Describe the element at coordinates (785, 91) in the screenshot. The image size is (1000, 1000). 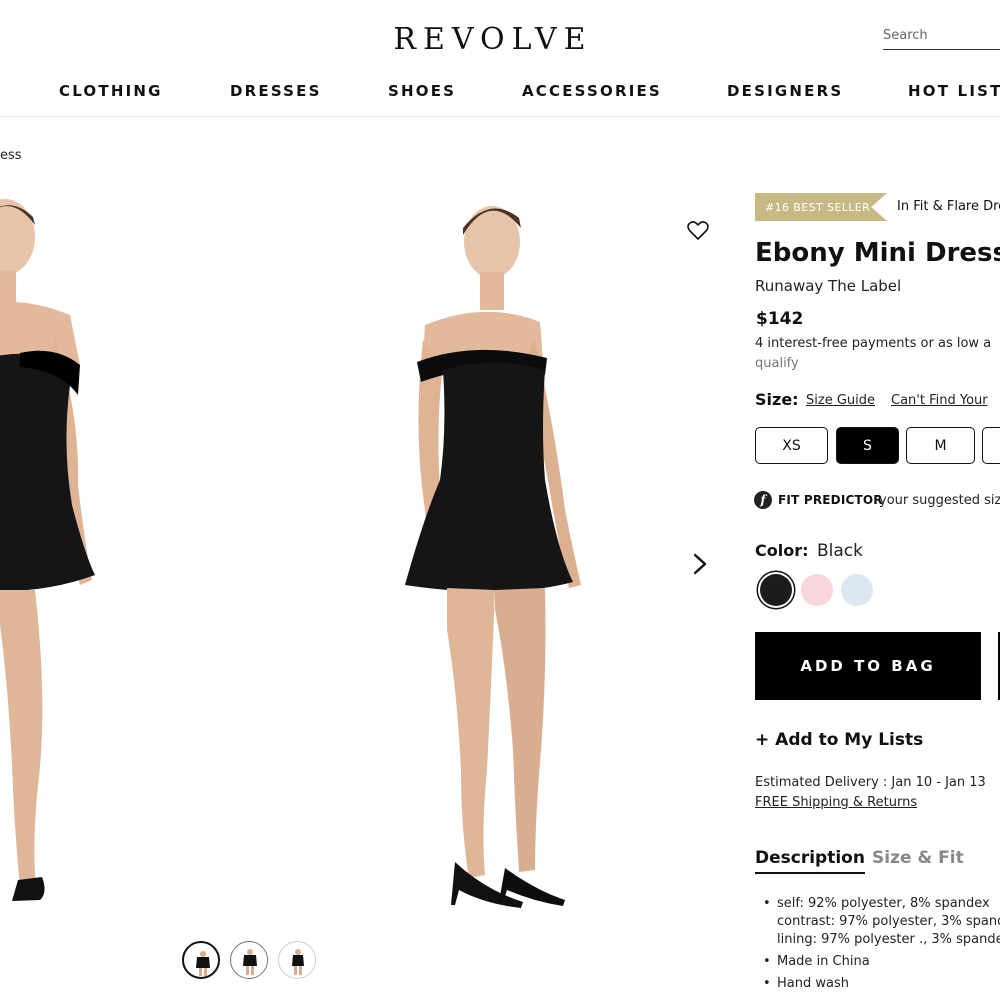
I see `nav-designers: DESIGNERS` at that location.